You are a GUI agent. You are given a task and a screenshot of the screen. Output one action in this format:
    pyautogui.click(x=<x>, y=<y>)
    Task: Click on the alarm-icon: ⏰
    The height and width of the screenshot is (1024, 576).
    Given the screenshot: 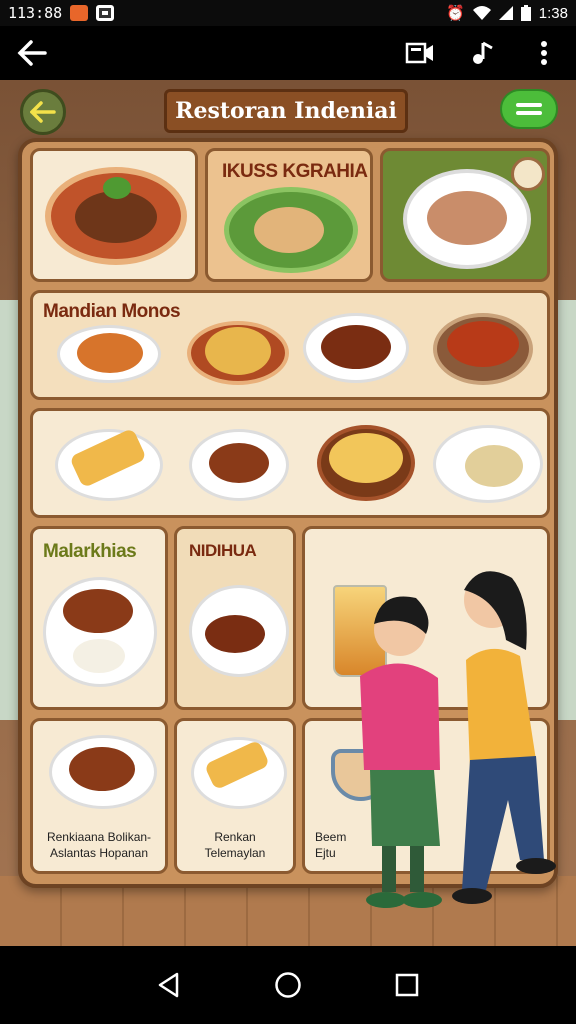 What is the action you would take?
    pyautogui.click(x=455, y=13)
    